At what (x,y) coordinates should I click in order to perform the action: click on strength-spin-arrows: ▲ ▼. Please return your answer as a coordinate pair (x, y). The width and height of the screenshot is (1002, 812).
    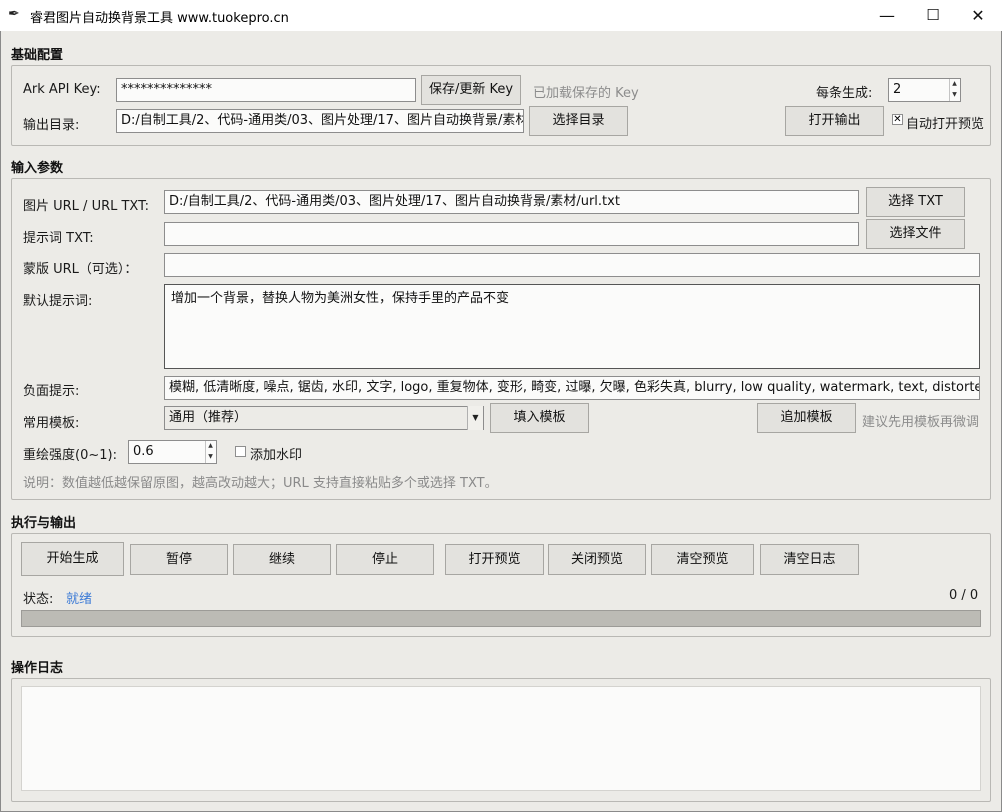
    Looking at the image, I should click on (210, 452).